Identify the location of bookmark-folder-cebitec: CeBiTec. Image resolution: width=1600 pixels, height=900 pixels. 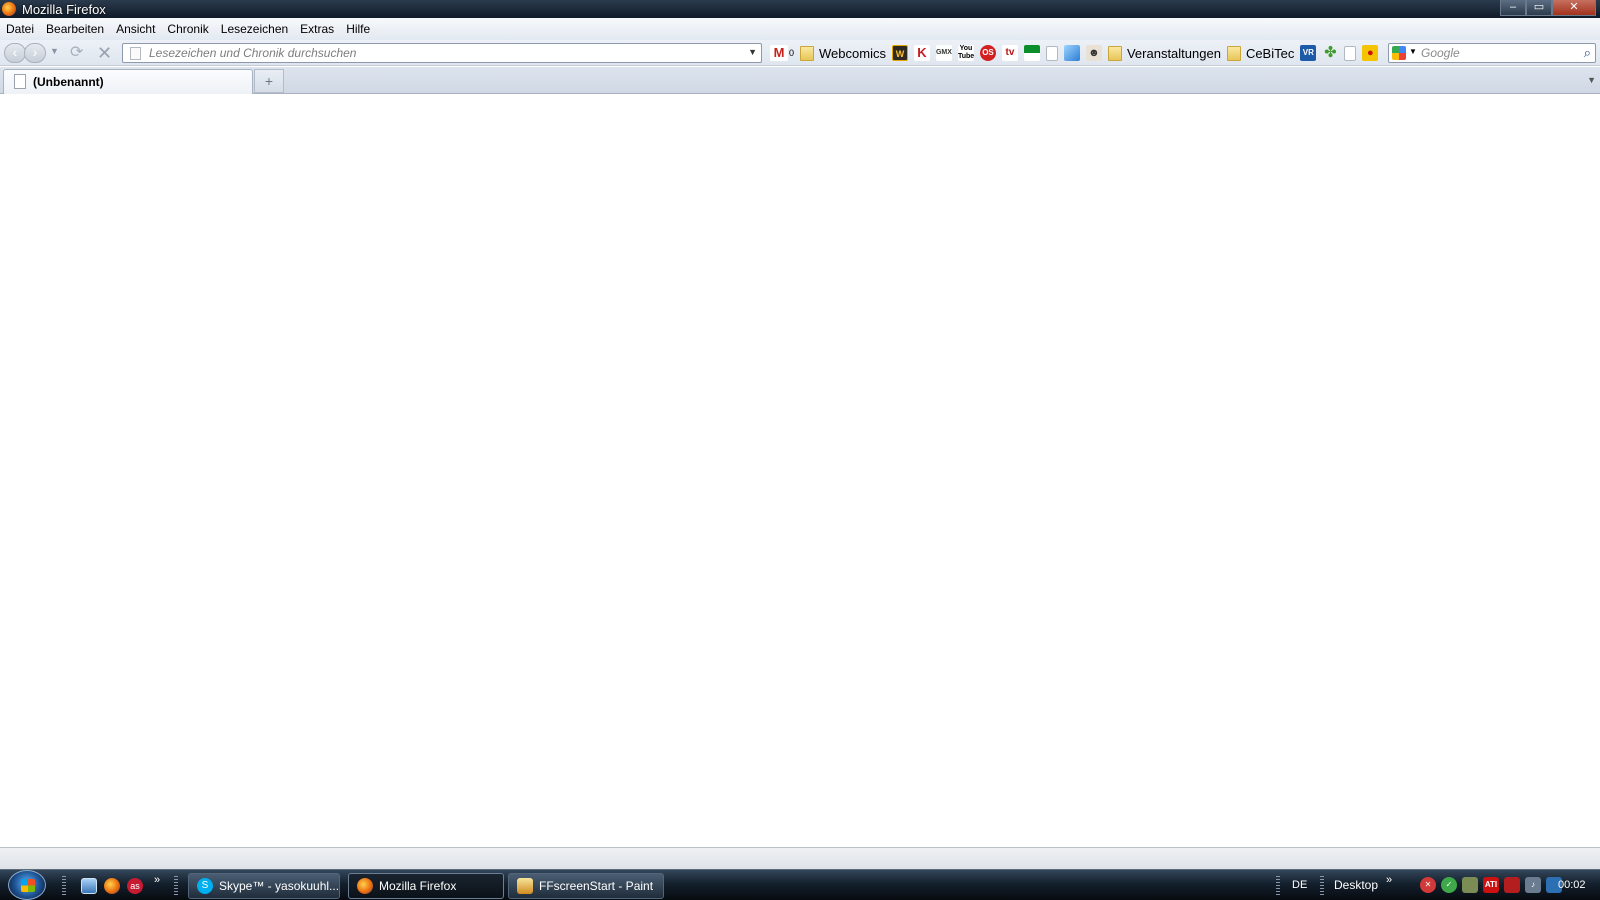
(1260, 53).